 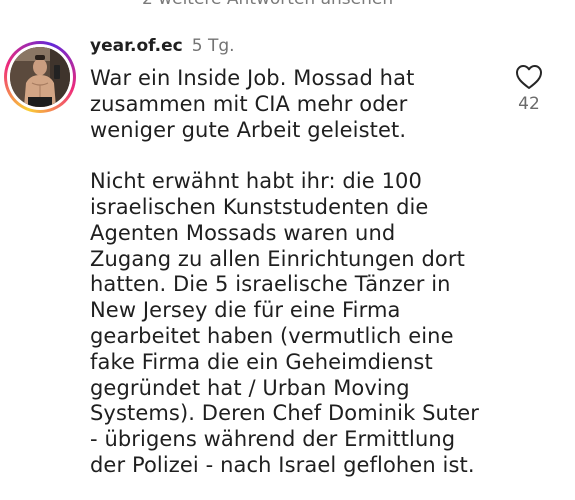 I want to click on profile-photo, so click(x=40, y=77).